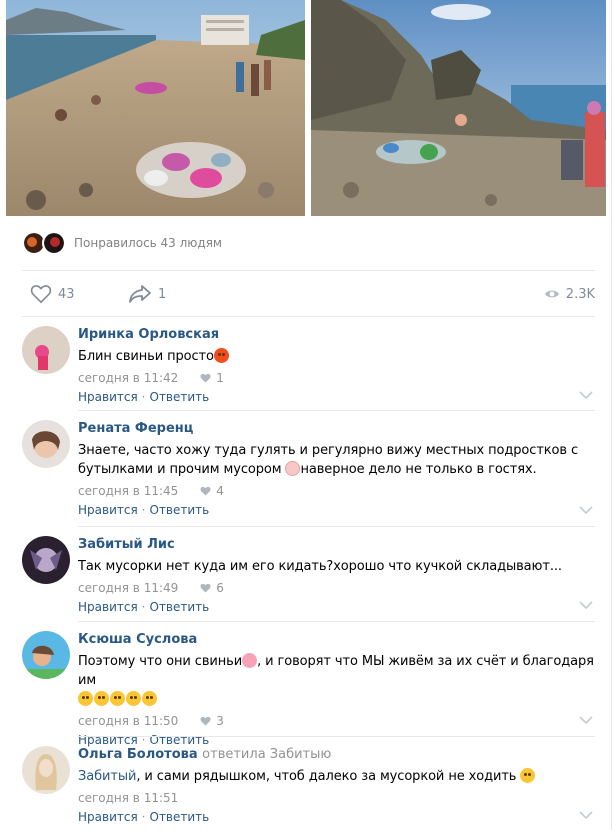 Image resolution: width=612 pixels, height=830 pixels. Describe the element at coordinates (336, 640) in the screenshot. I see `comment-author: Ксюша Суслова` at that location.